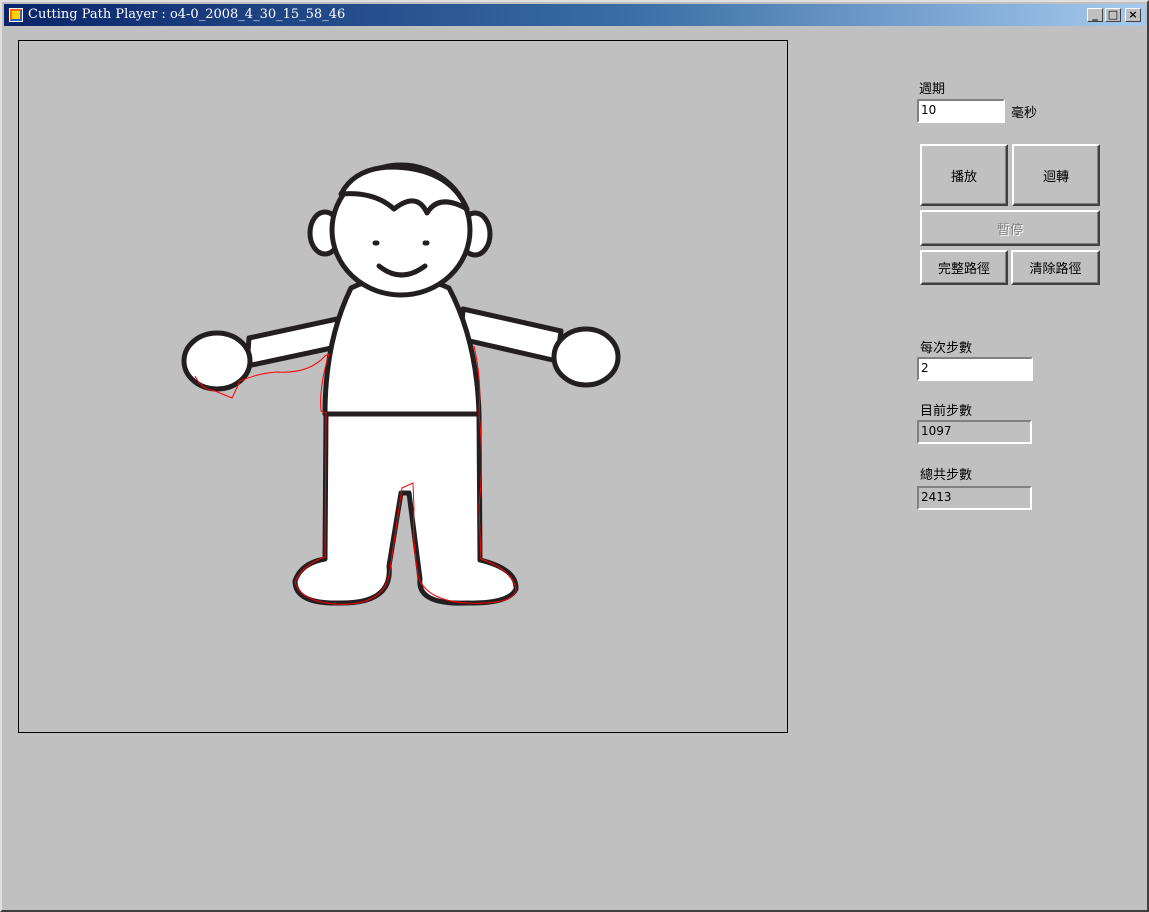  What do you see at coordinates (964, 267) in the screenshot?
I see `full-path-button: 完整路徑` at bounding box center [964, 267].